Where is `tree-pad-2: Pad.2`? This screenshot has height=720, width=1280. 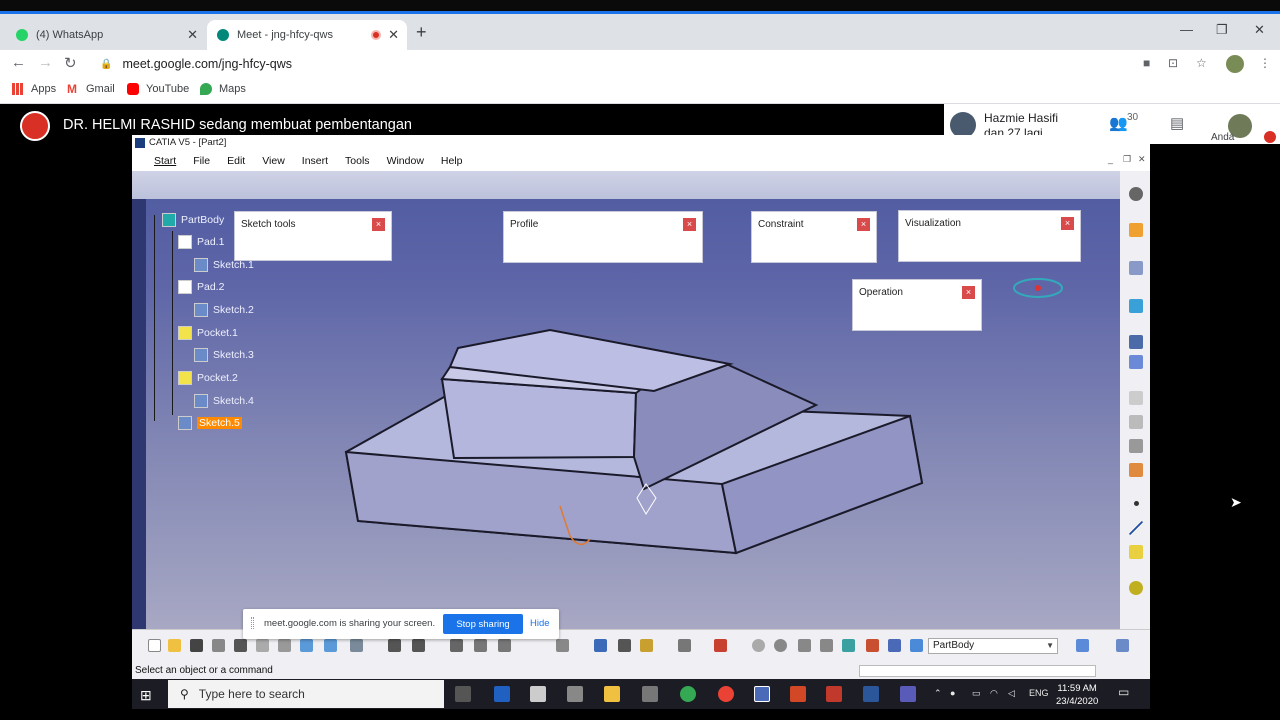 tree-pad-2: Pad.2 is located at coordinates (201, 287).